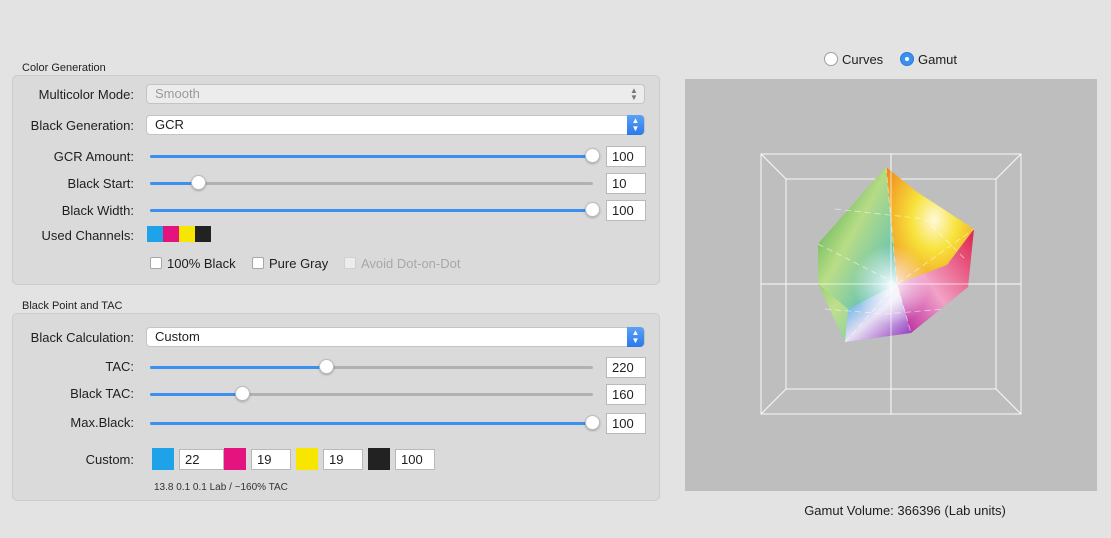  What do you see at coordinates (72, 306) in the screenshot?
I see `black-point-title: Black Point and TAC` at bounding box center [72, 306].